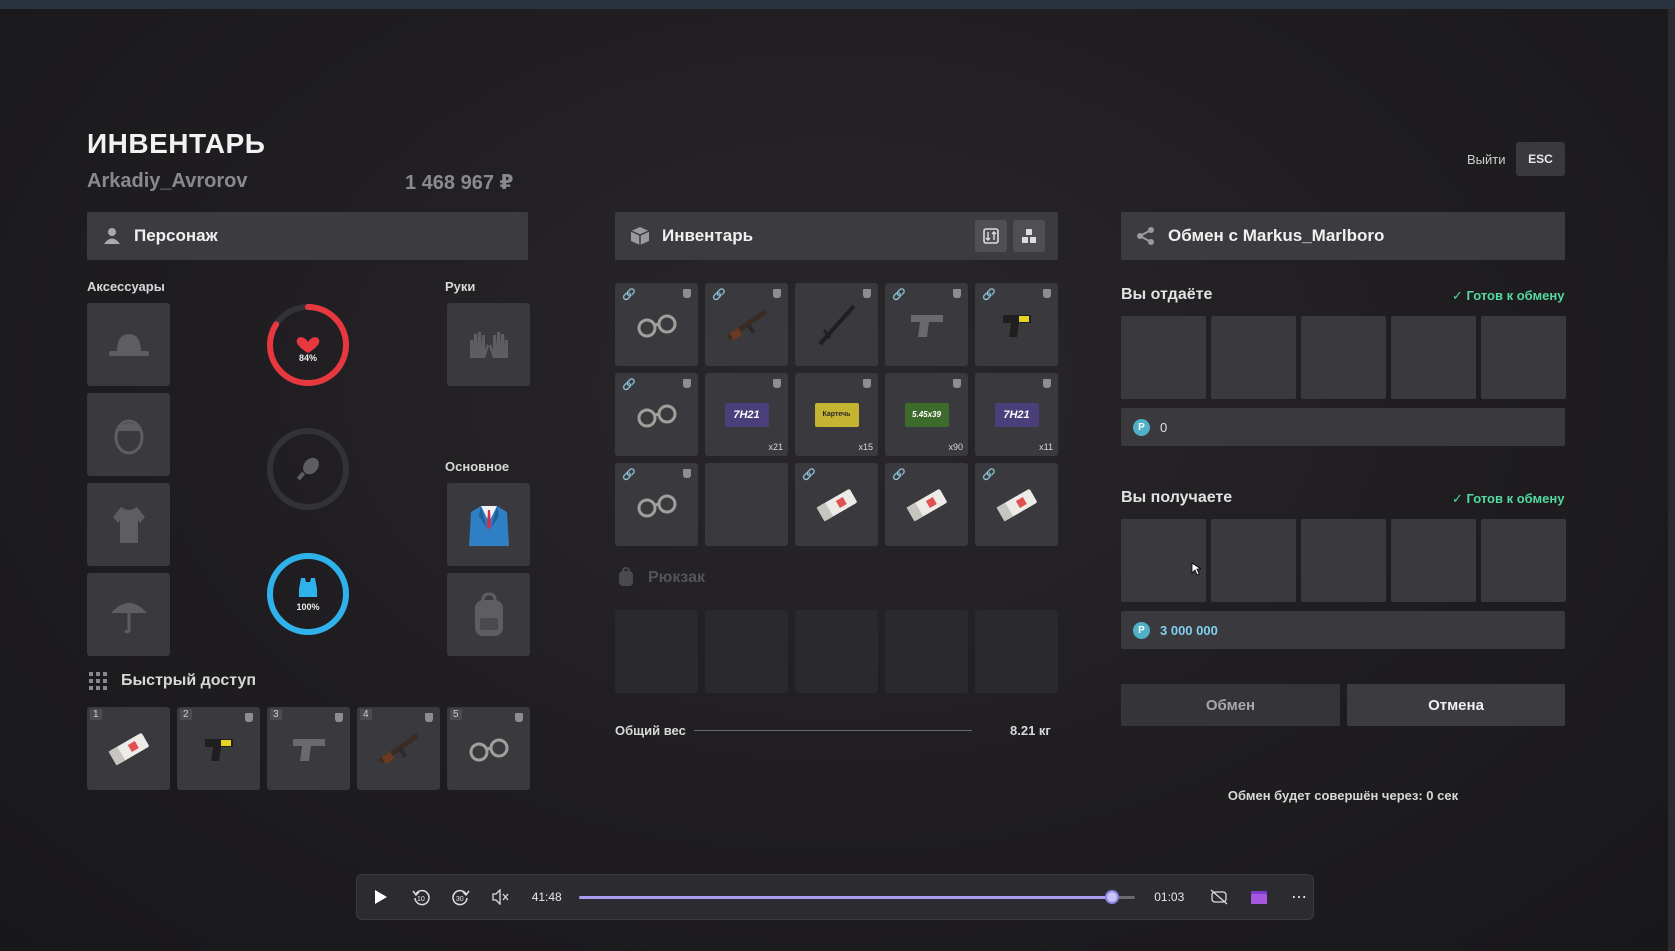 The width and height of the screenshot is (1675, 951). Describe the element at coordinates (459, 183) in the screenshot. I see `player-money: 1 468 967 ₽` at that location.